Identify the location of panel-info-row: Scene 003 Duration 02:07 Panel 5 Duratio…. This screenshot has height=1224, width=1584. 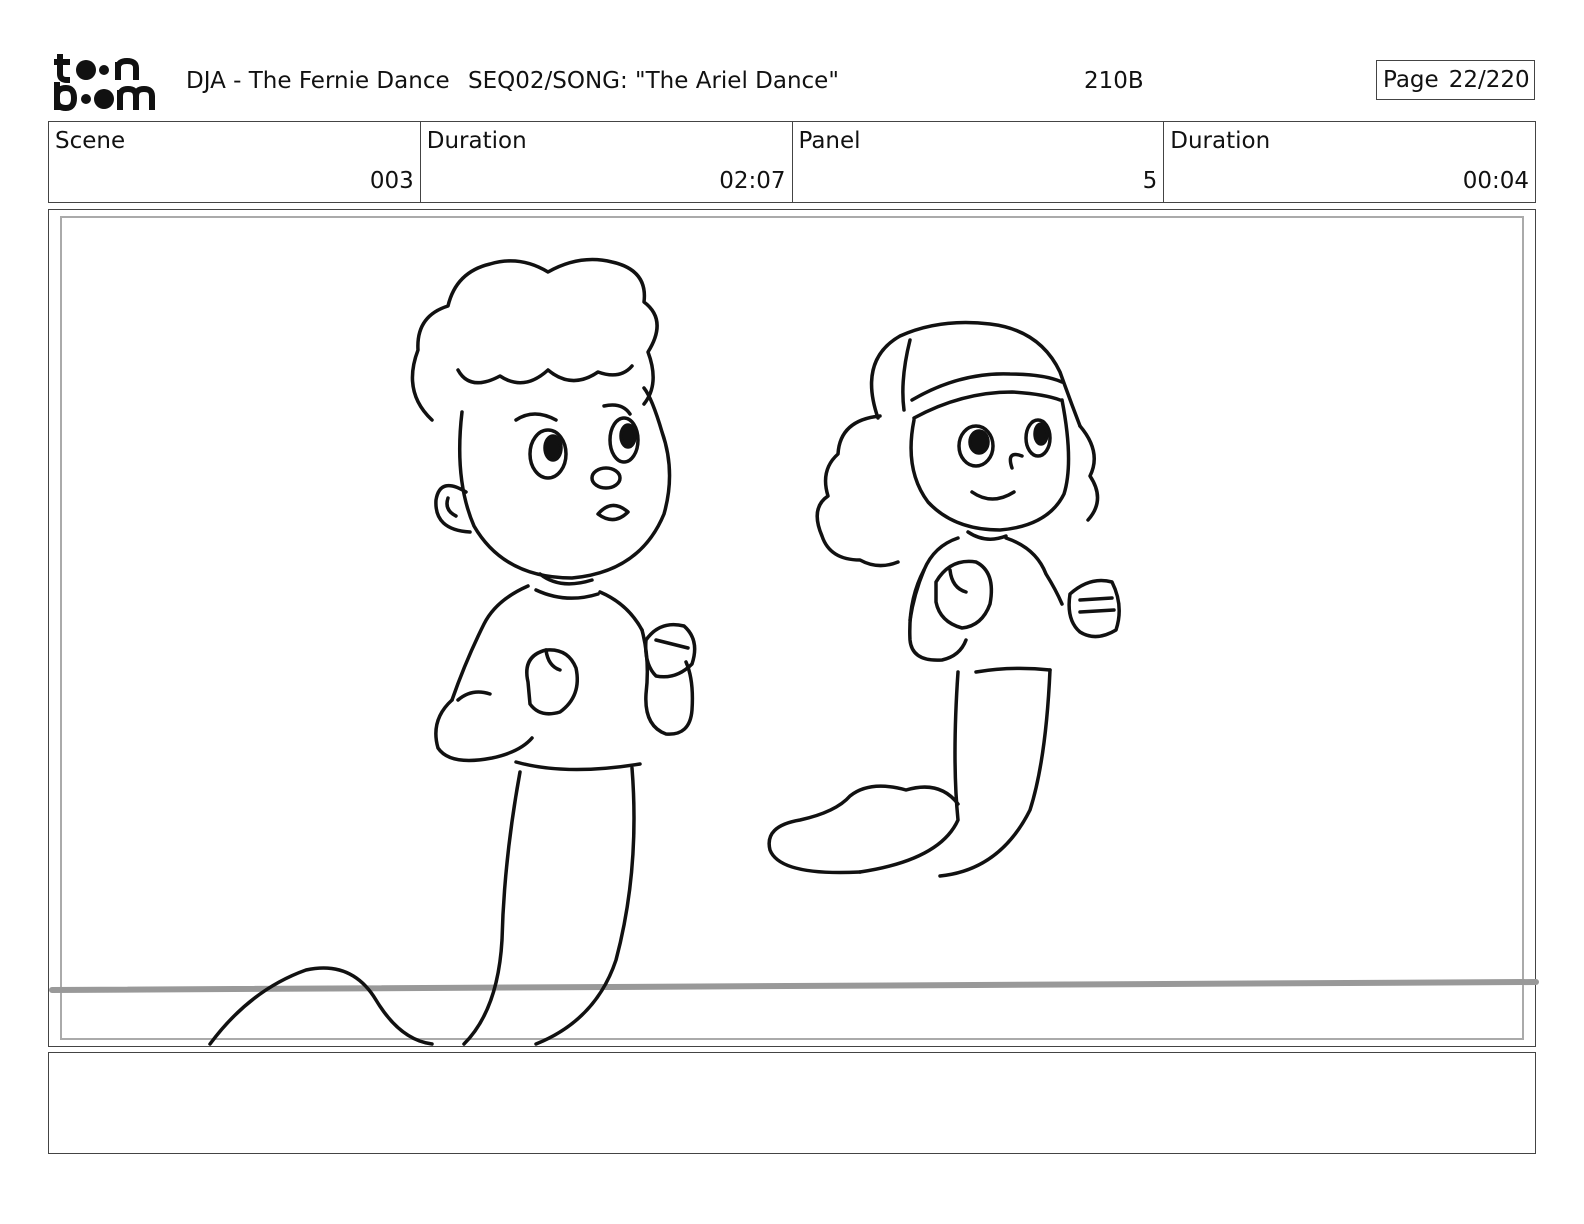
(792, 162).